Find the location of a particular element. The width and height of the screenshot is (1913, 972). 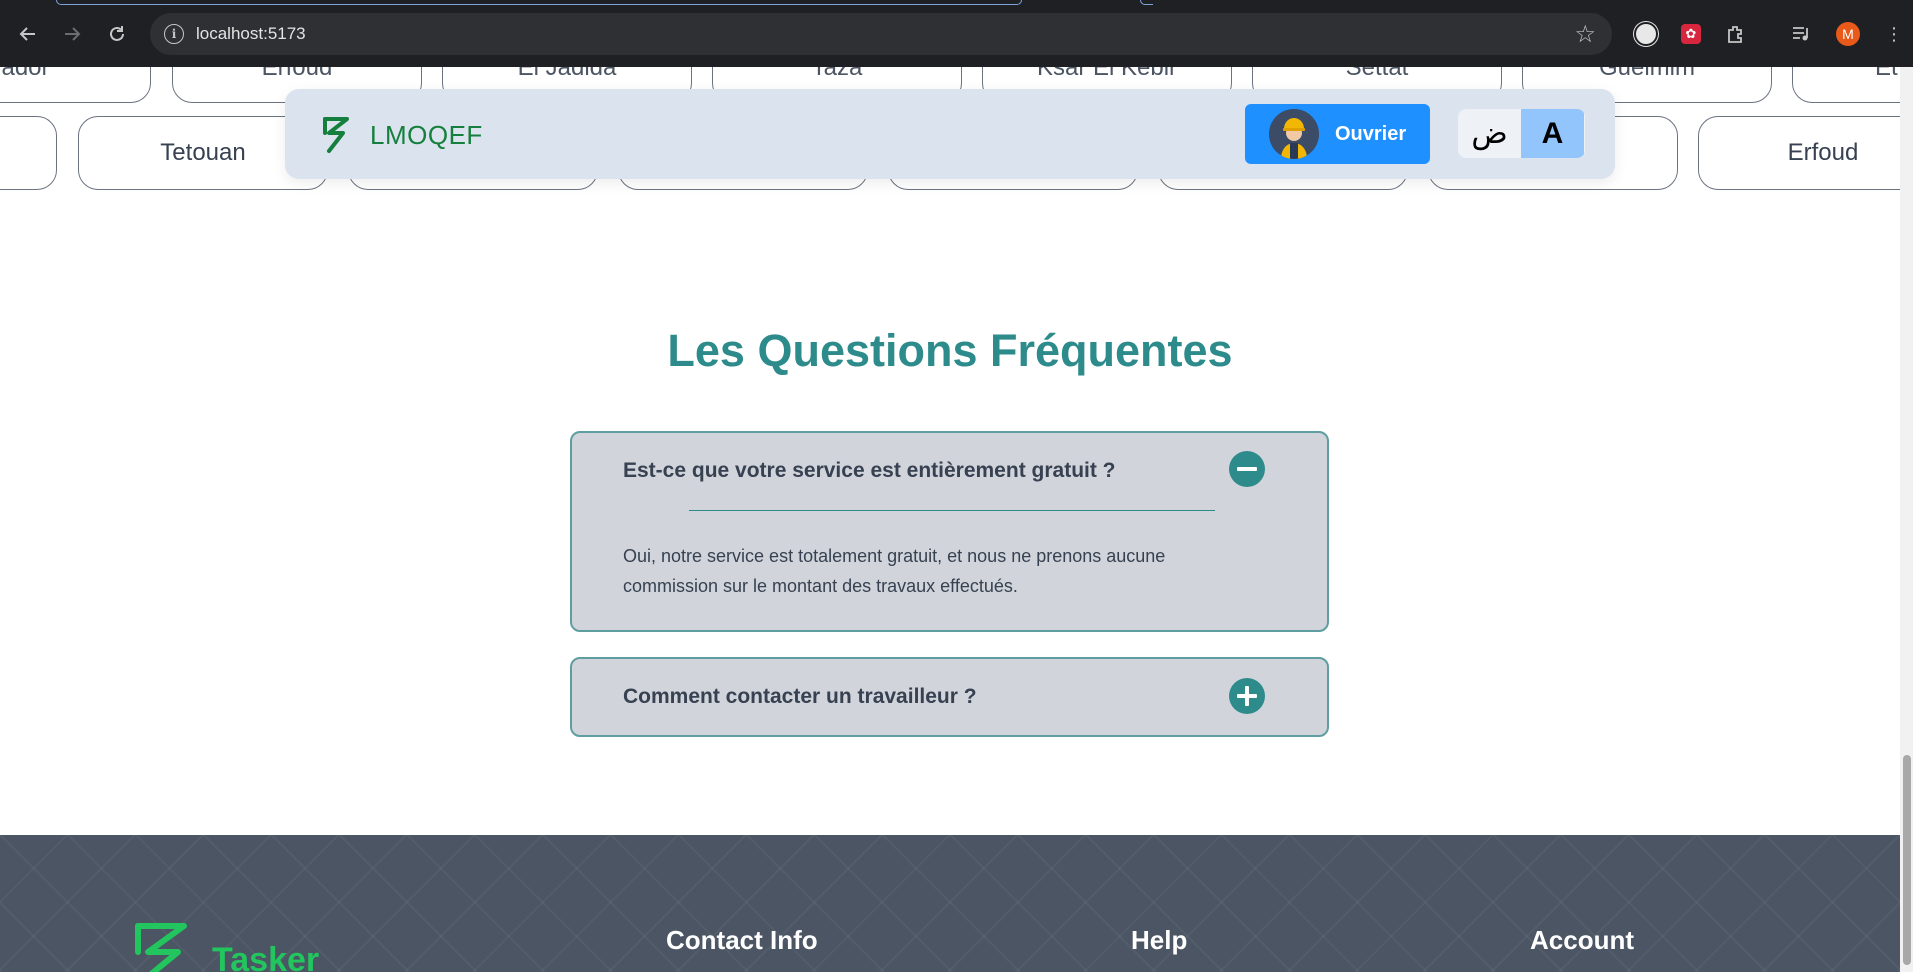

worker-role-button: Ouvrier is located at coordinates (1337, 134).